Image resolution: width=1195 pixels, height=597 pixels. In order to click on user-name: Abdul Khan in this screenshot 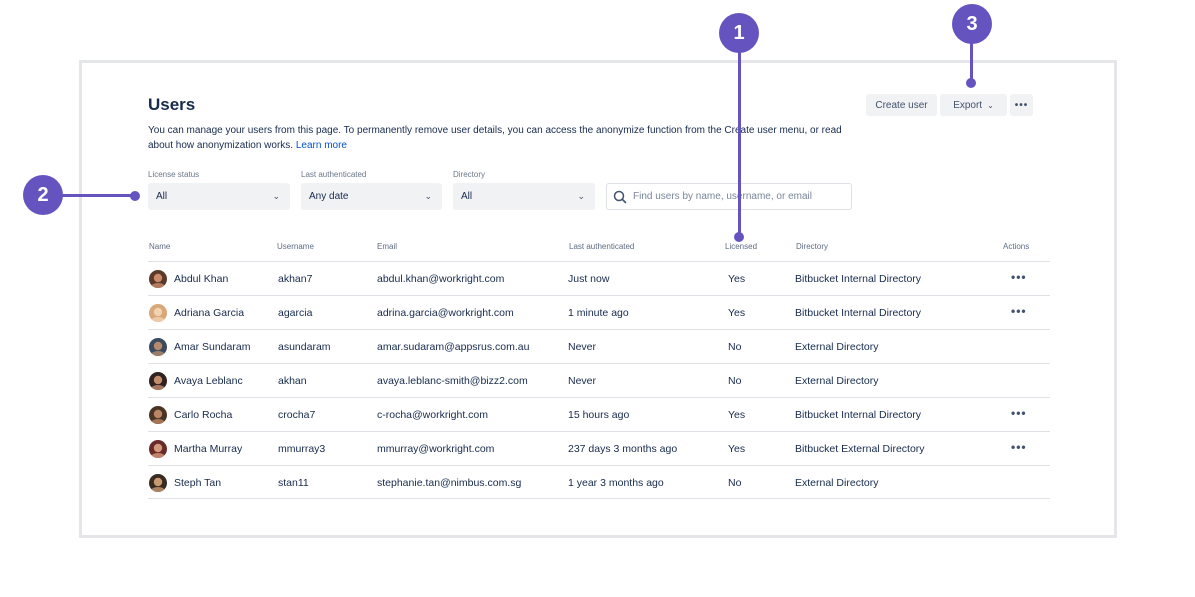, I will do `click(201, 279)`.